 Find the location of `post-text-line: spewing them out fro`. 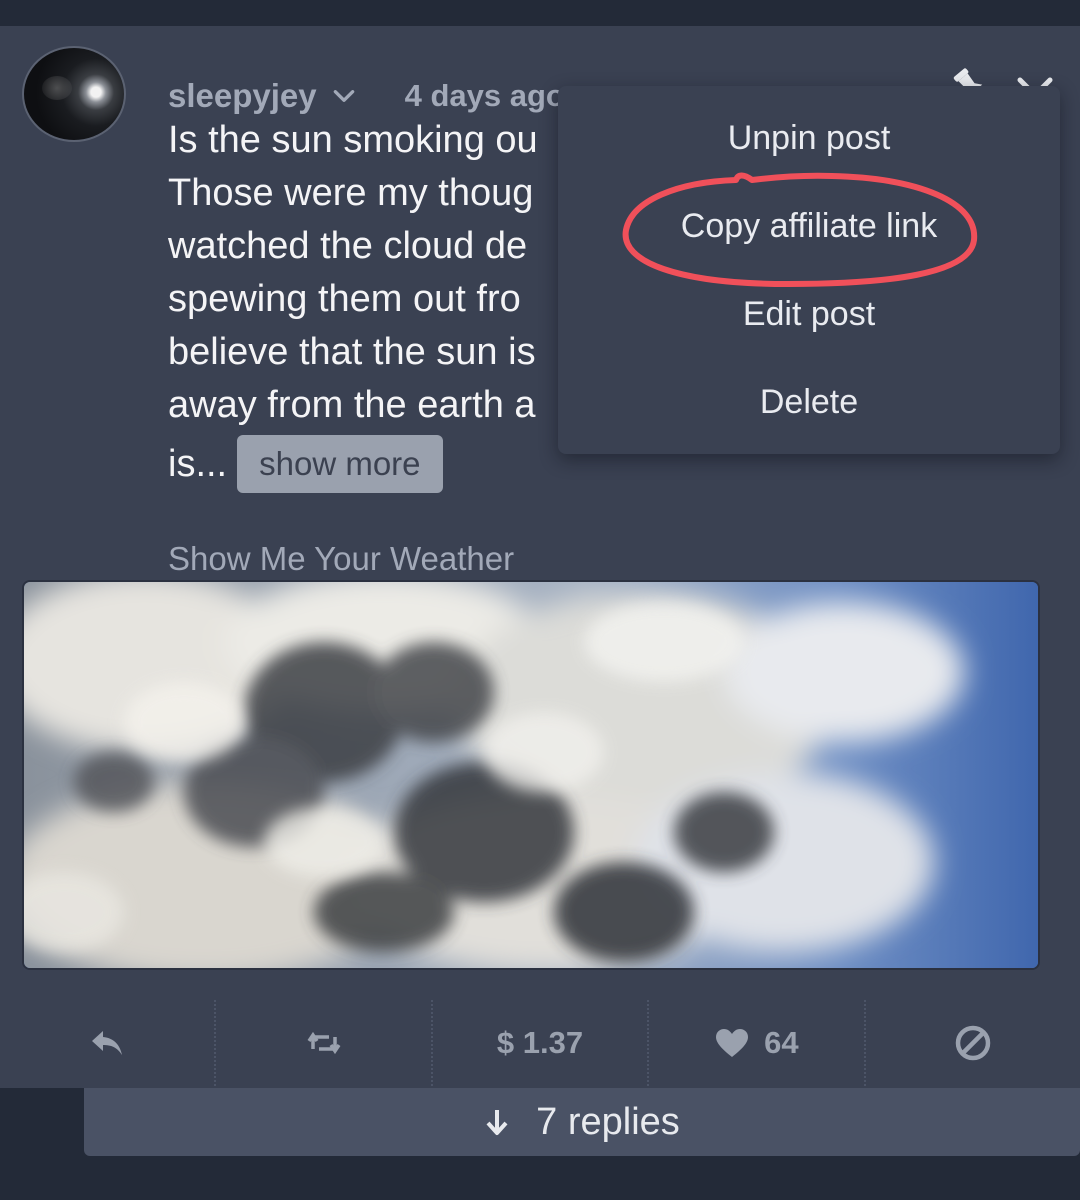

post-text-line: spewing them out fro is located at coordinates (344, 299).